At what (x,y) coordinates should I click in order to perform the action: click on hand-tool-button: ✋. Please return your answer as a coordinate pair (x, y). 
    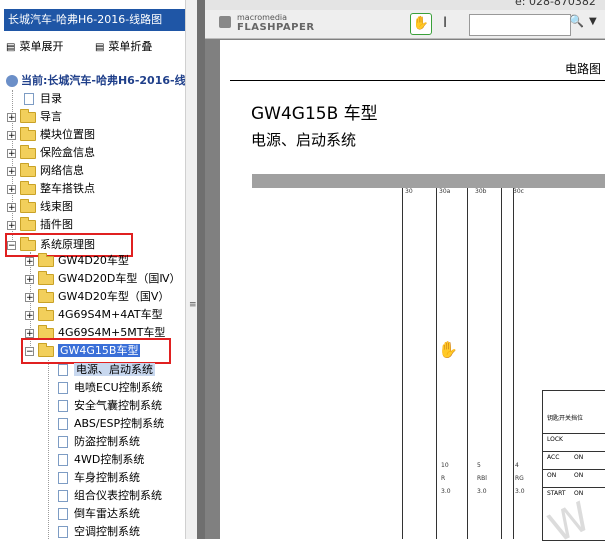
    Looking at the image, I should click on (421, 24).